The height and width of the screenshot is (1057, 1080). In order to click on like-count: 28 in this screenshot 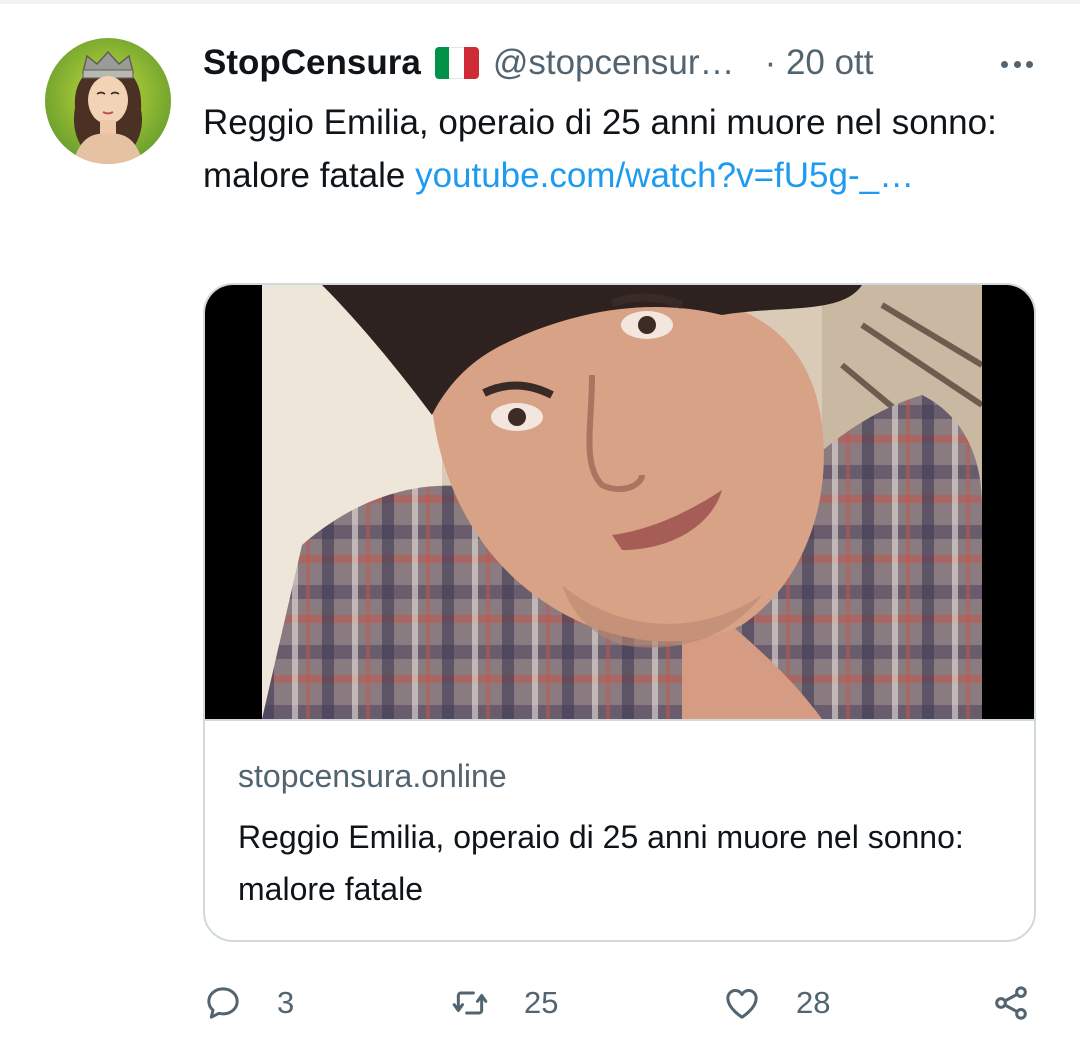, I will do `click(813, 1002)`.